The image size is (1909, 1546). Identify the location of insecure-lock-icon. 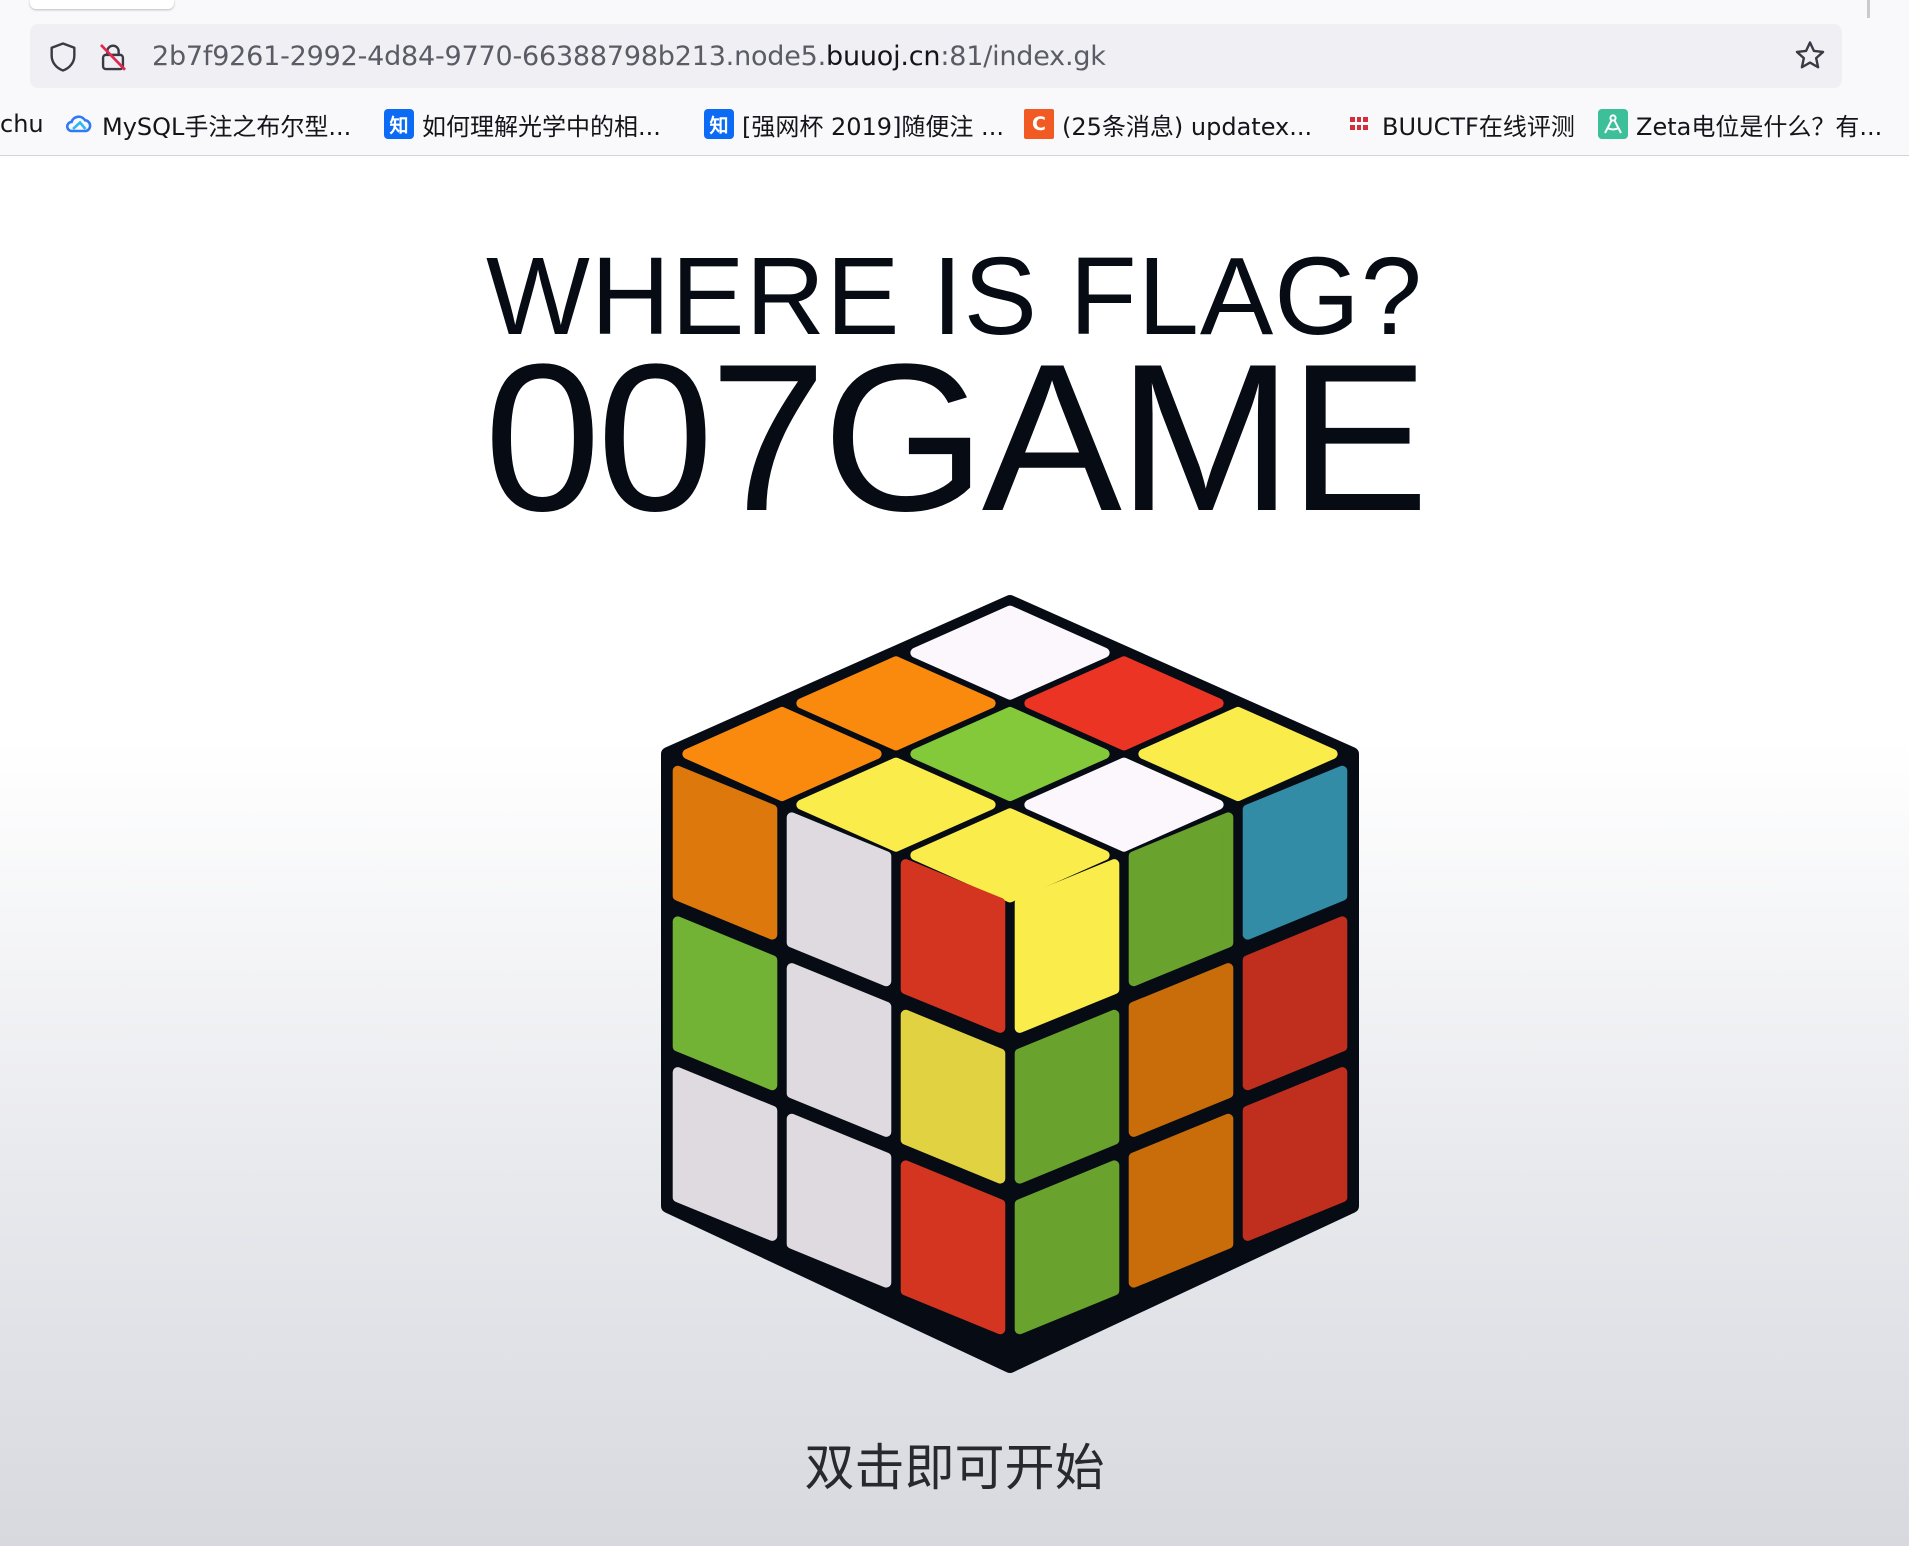
(113, 57).